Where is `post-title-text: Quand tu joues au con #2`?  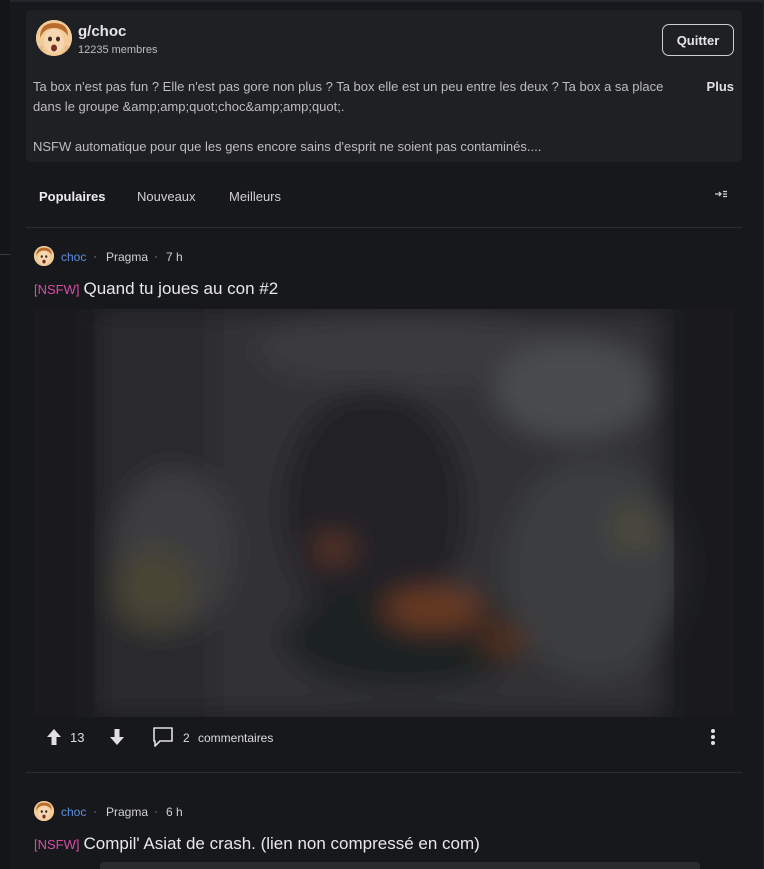 post-title-text: Quand tu joues au con #2 is located at coordinates (181, 288).